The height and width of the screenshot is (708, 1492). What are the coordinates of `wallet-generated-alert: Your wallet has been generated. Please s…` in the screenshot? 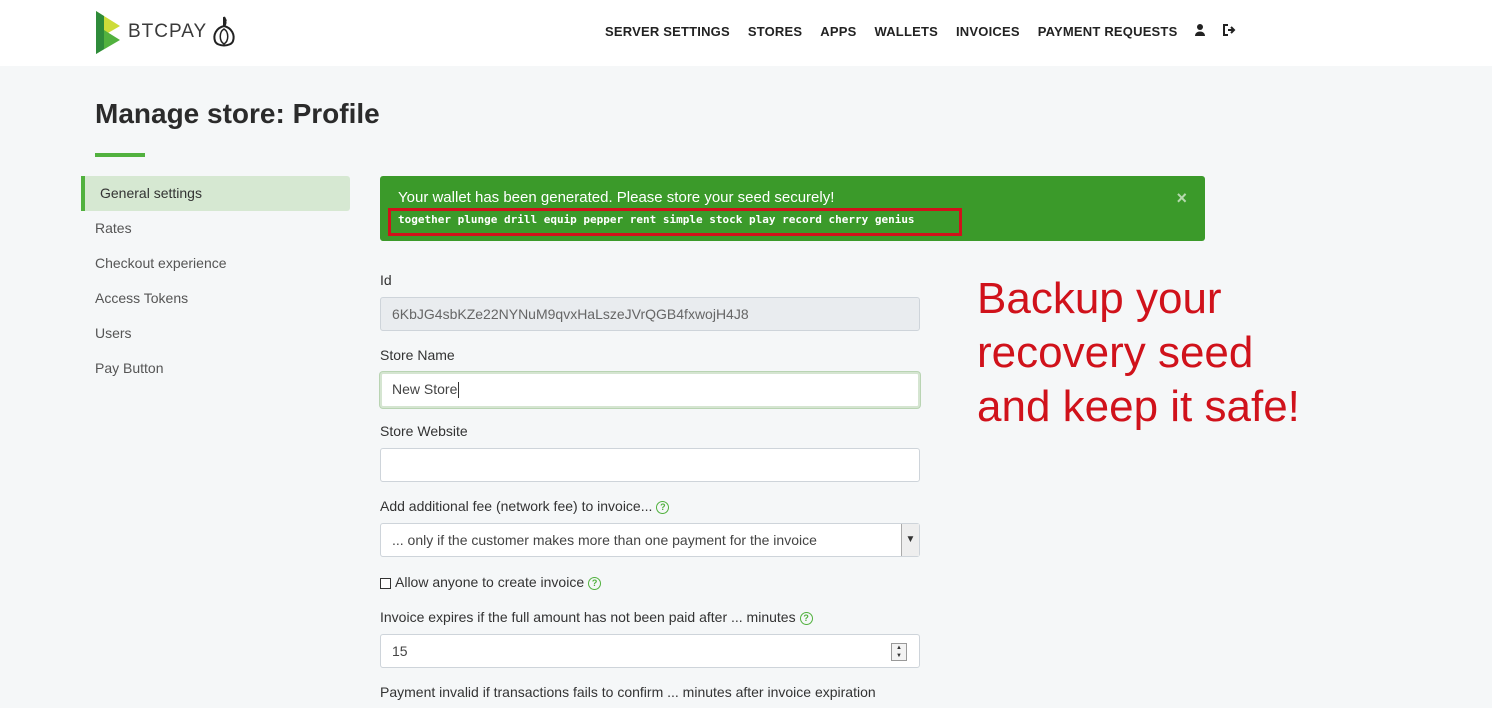 It's located at (792, 208).